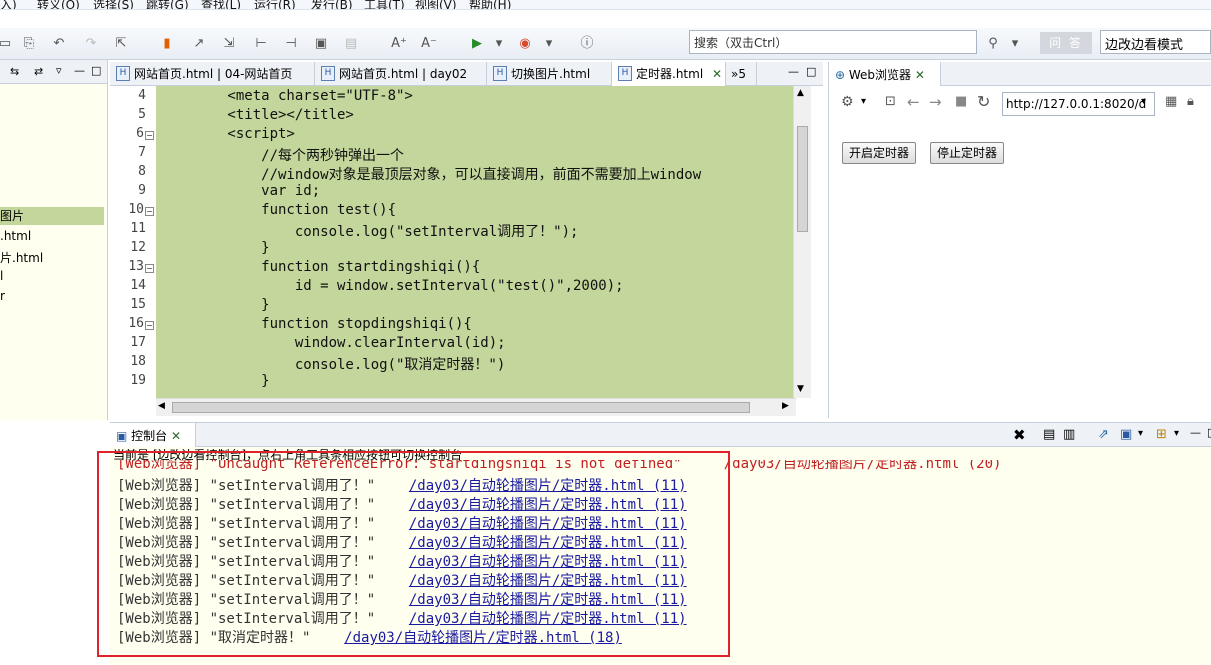 The width and height of the screenshot is (1211, 665). What do you see at coordinates (967, 153) in the screenshot?
I see `stop-timer-button: 停止定时器` at bounding box center [967, 153].